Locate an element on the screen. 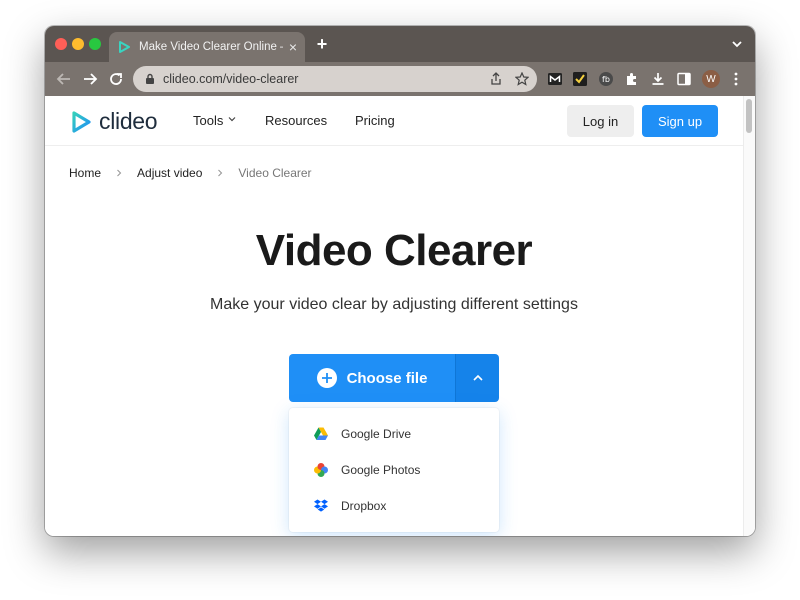 The image size is (800, 600). menu-item-google-drive: Google Drive is located at coordinates (362, 434).